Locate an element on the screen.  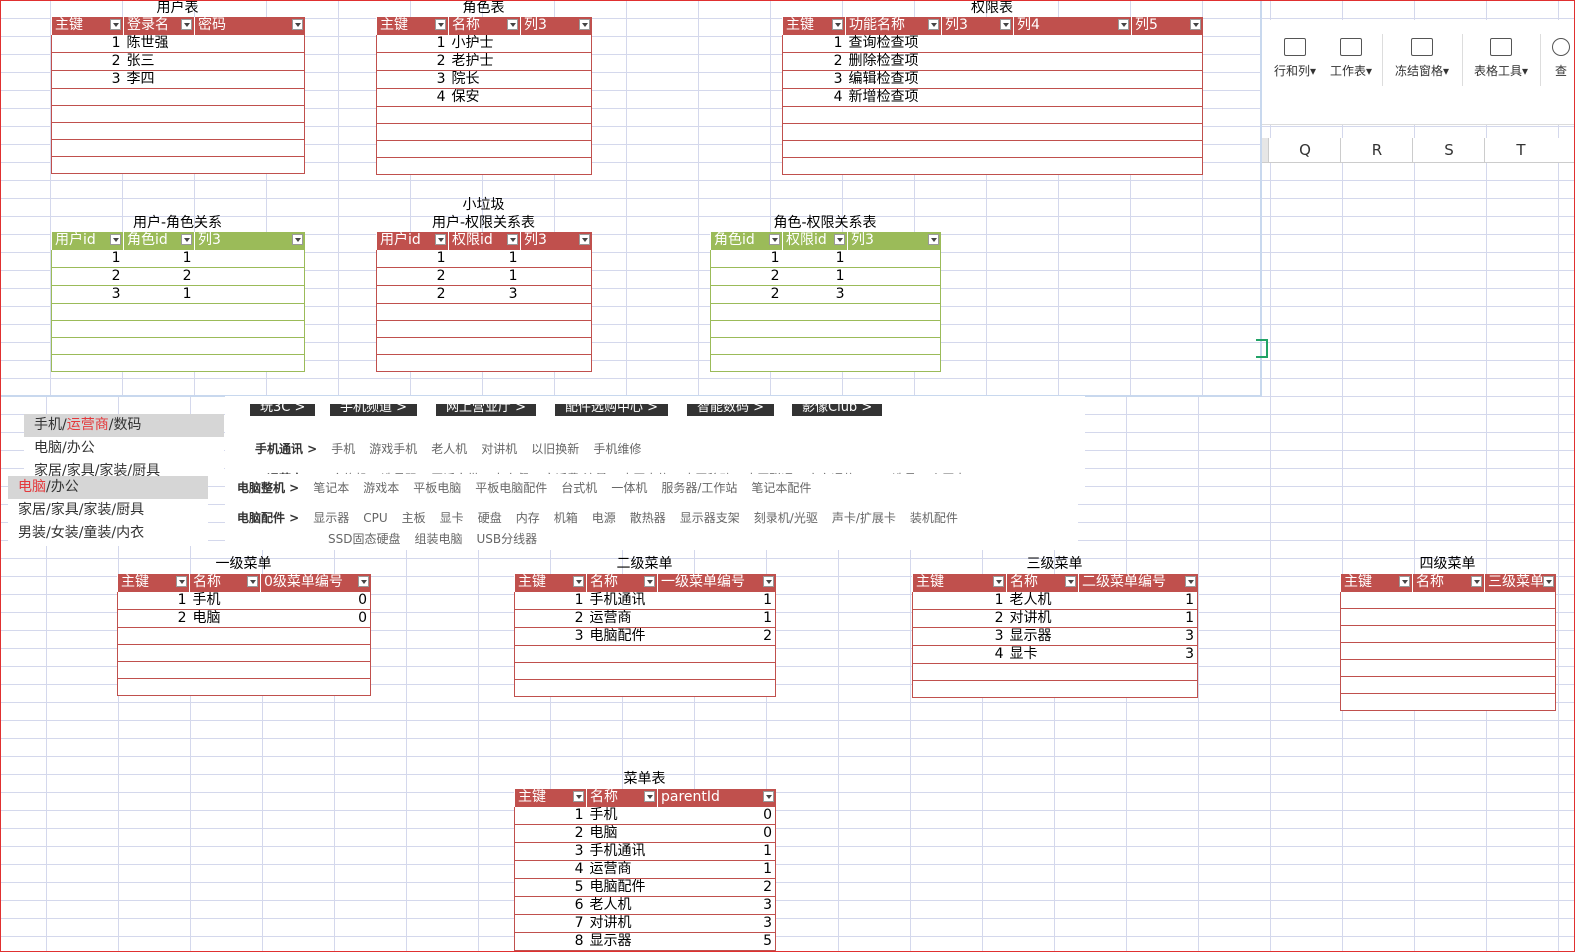
category-link: 刻录机/光驱 is located at coordinates (786, 518).